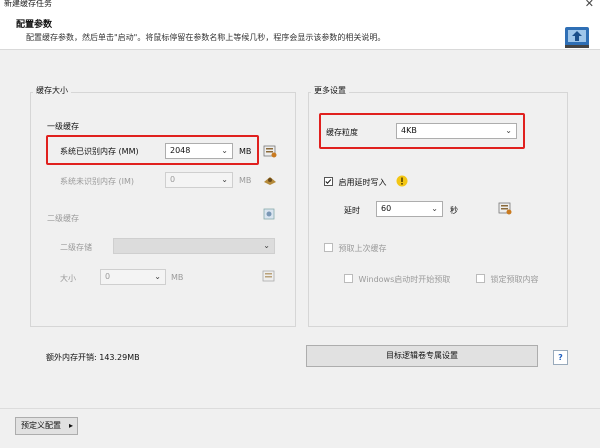 Image resolution: width=600 pixels, height=448 pixels. Describe the element at coordinates (270, 151) in the screenshot. I see `memory-info-icon` at that location.